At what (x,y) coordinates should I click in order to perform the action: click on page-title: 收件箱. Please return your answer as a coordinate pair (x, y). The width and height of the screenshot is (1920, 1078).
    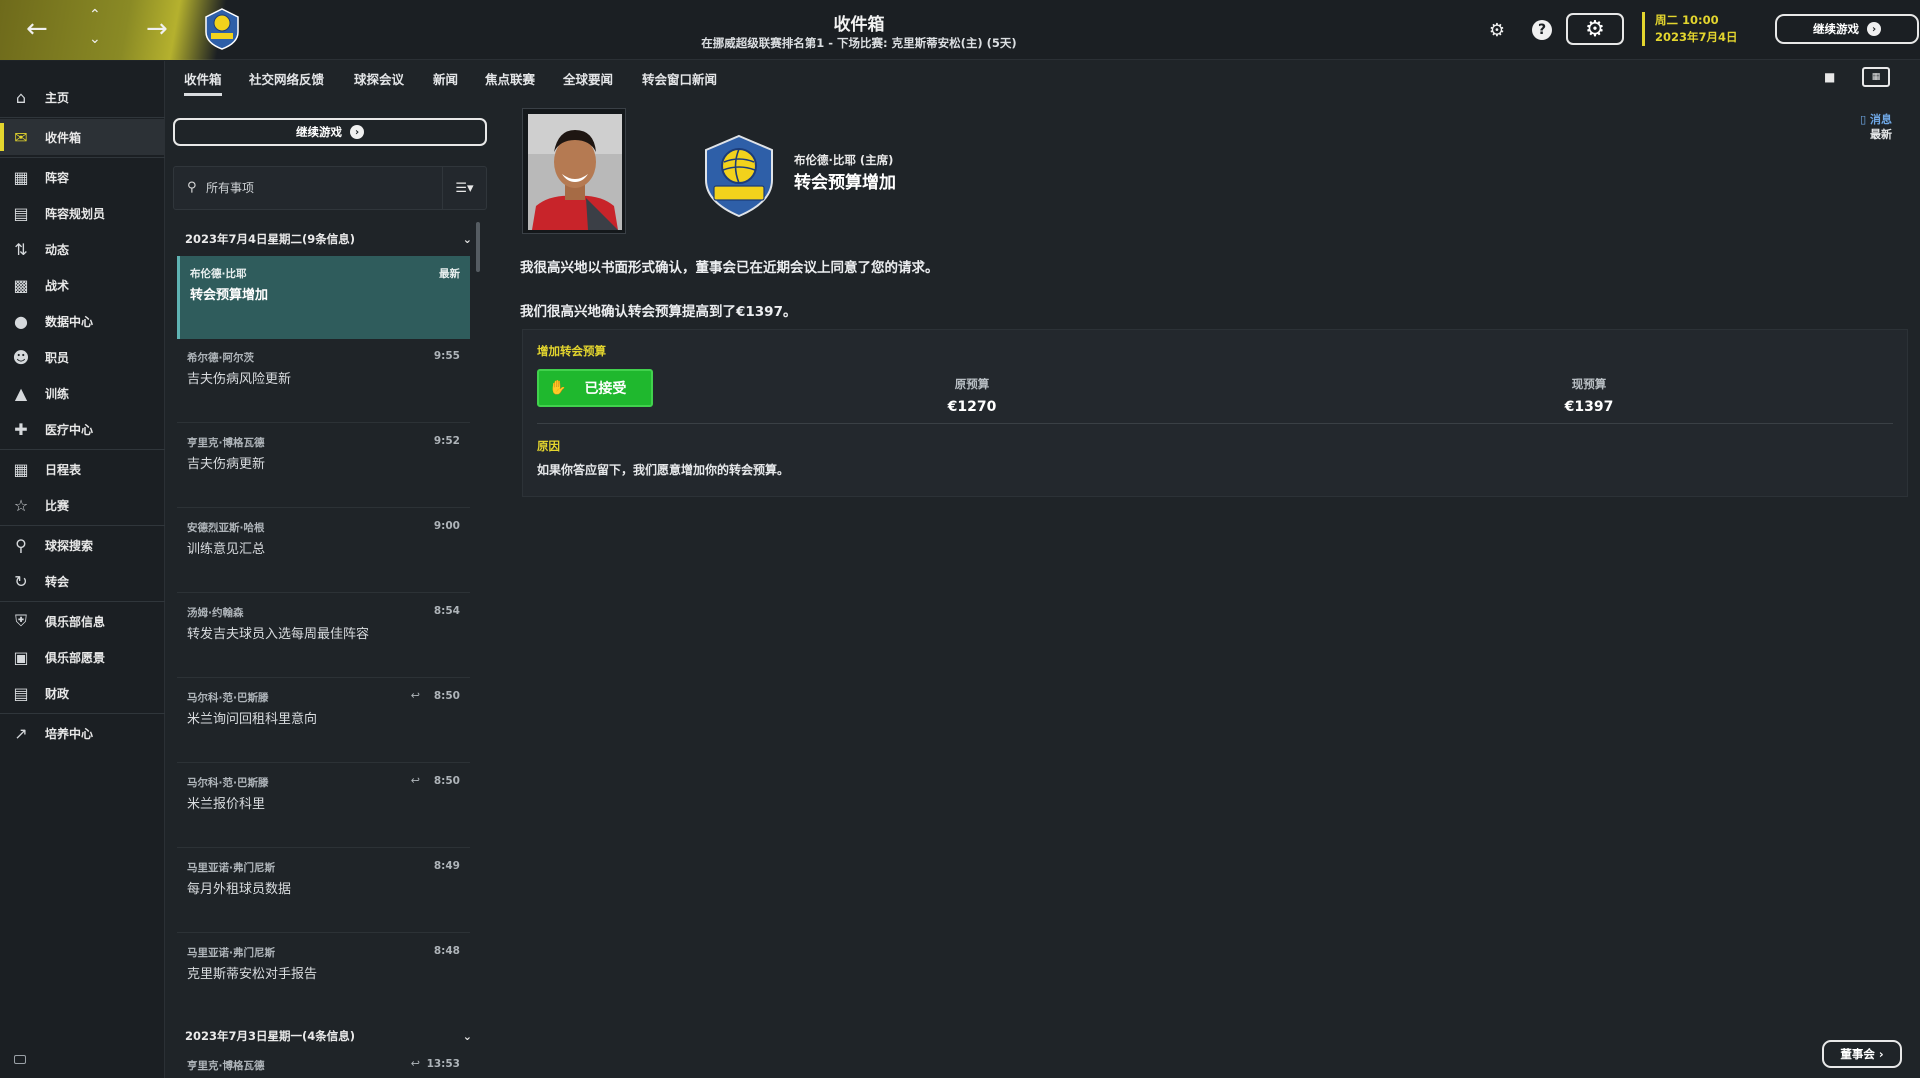
    Looking at the image, I should click on (859, 25).